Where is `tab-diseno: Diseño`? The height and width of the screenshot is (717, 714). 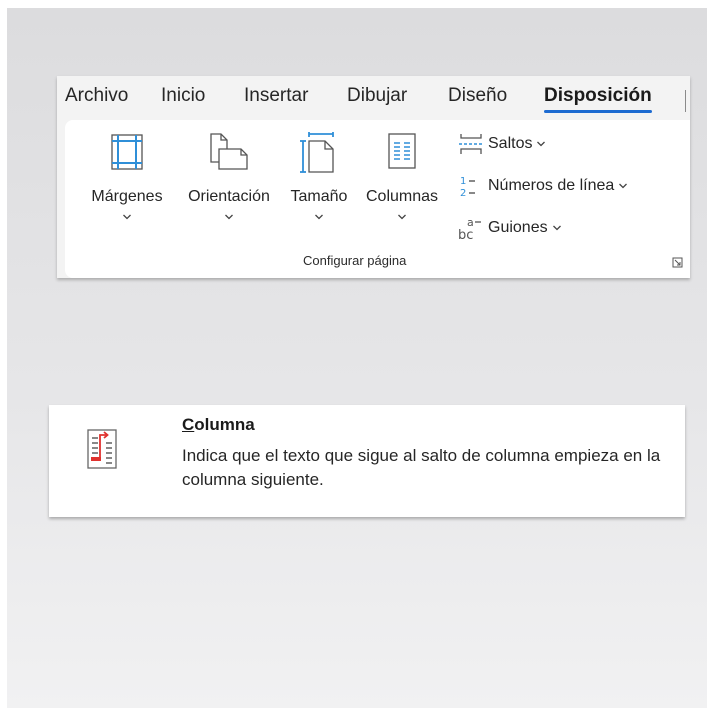
tab-diseno: Diseño is located at coordinates (477, 96).